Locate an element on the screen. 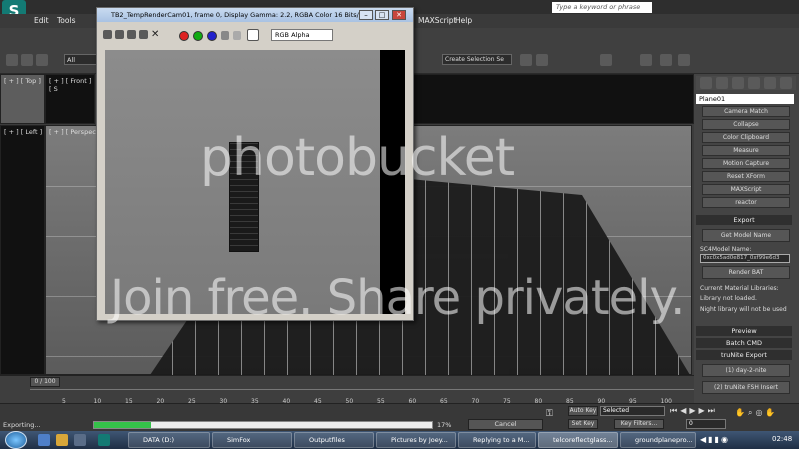 This screenshot has width=799, height=449. explorer-icon is located at coordinates (62, 440).